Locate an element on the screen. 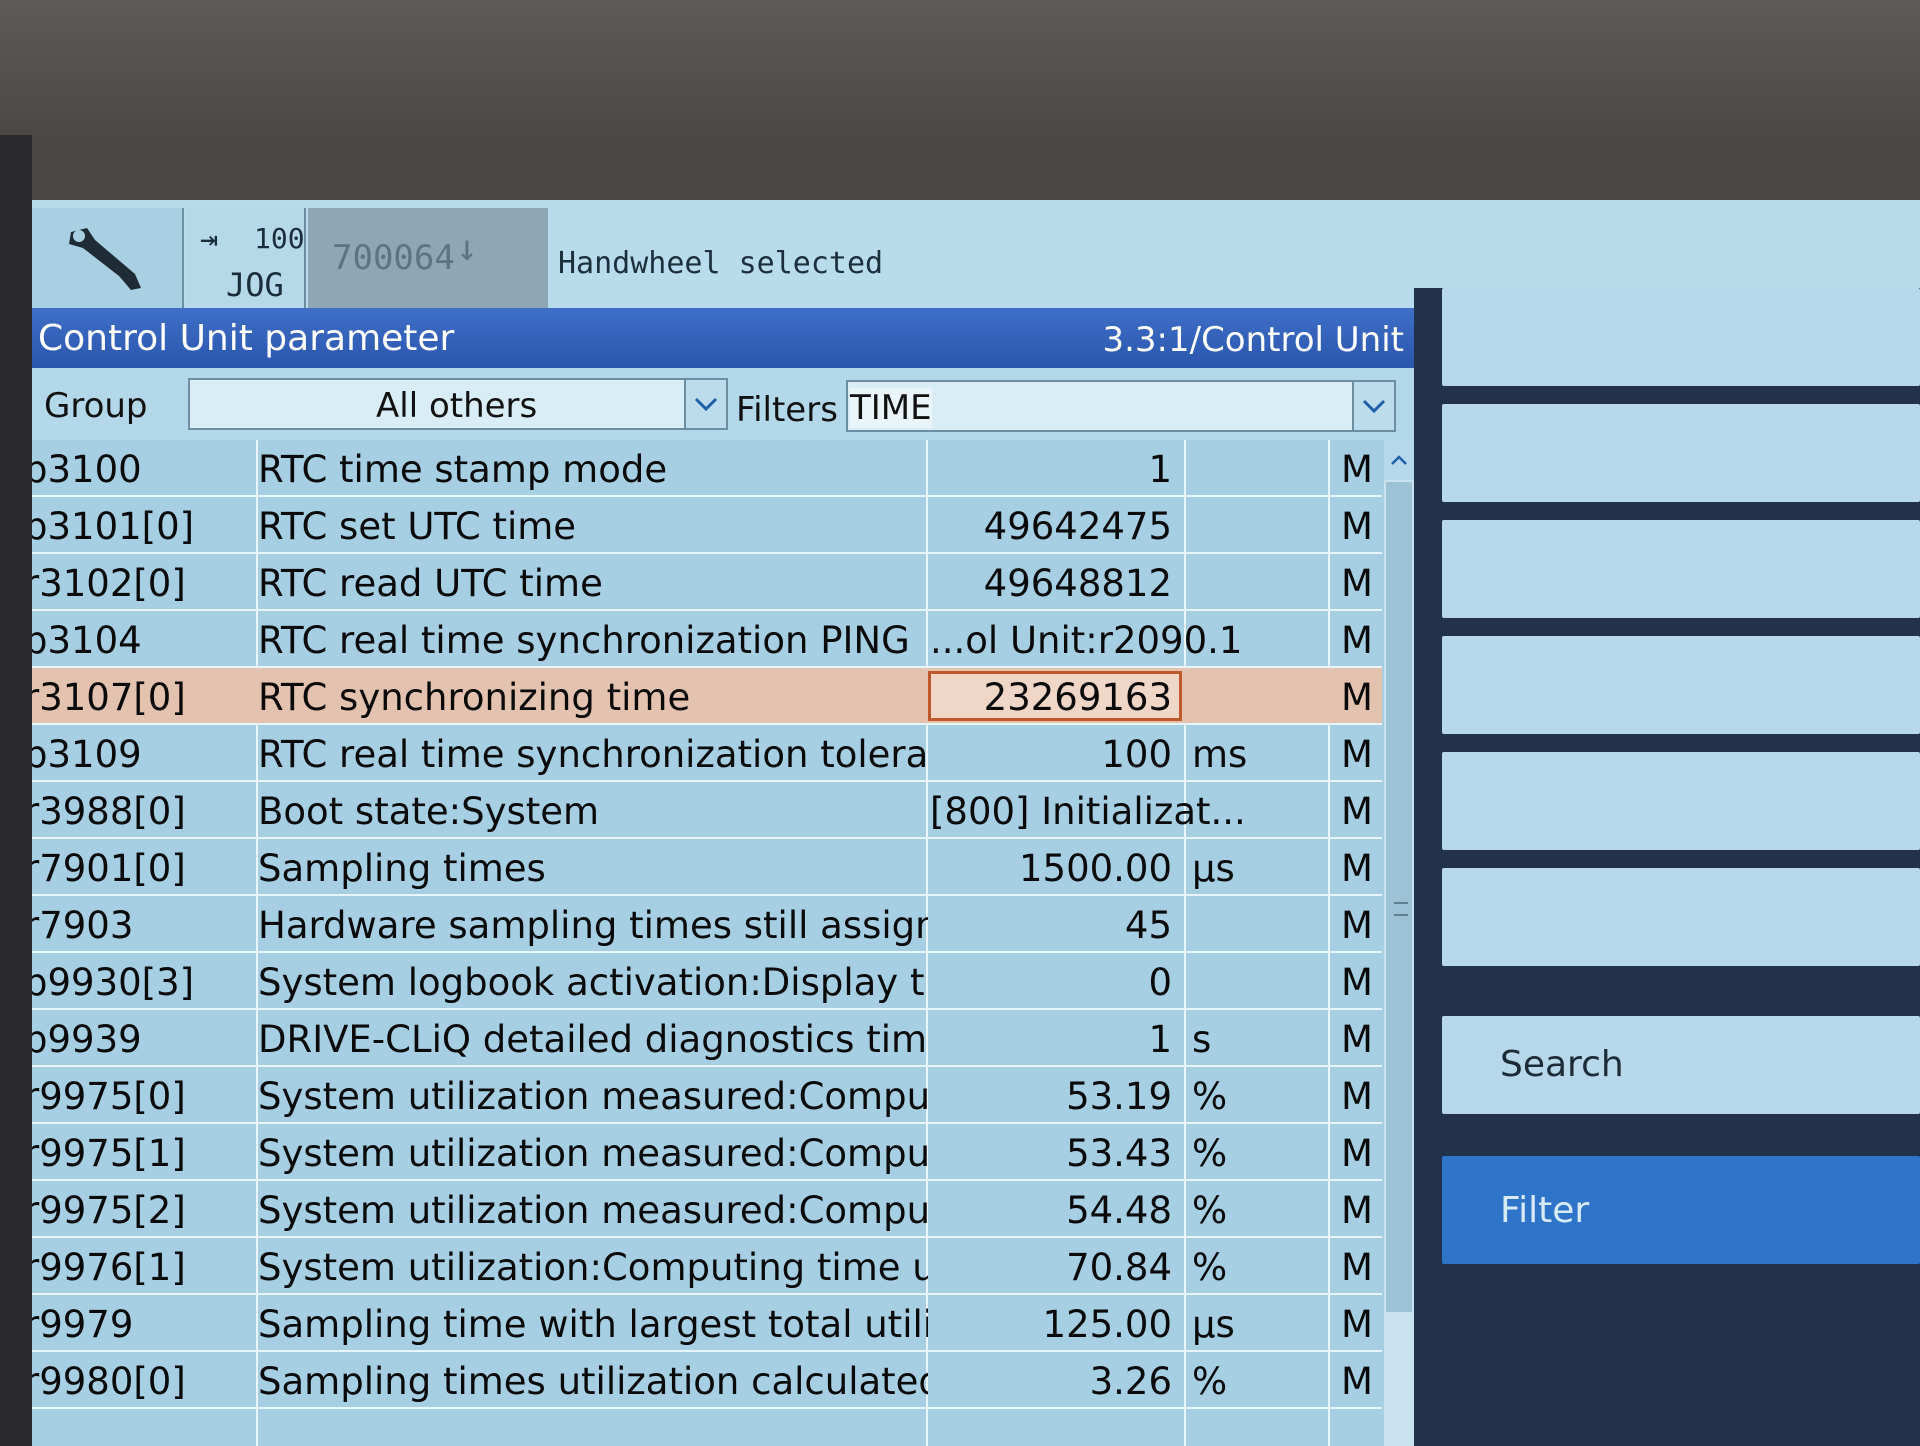 The width and height of the screenshot is (1920, 1446). table-row: r3107[0] RTC synchronizing time 23269163 M is located at coordinates (707, 696).